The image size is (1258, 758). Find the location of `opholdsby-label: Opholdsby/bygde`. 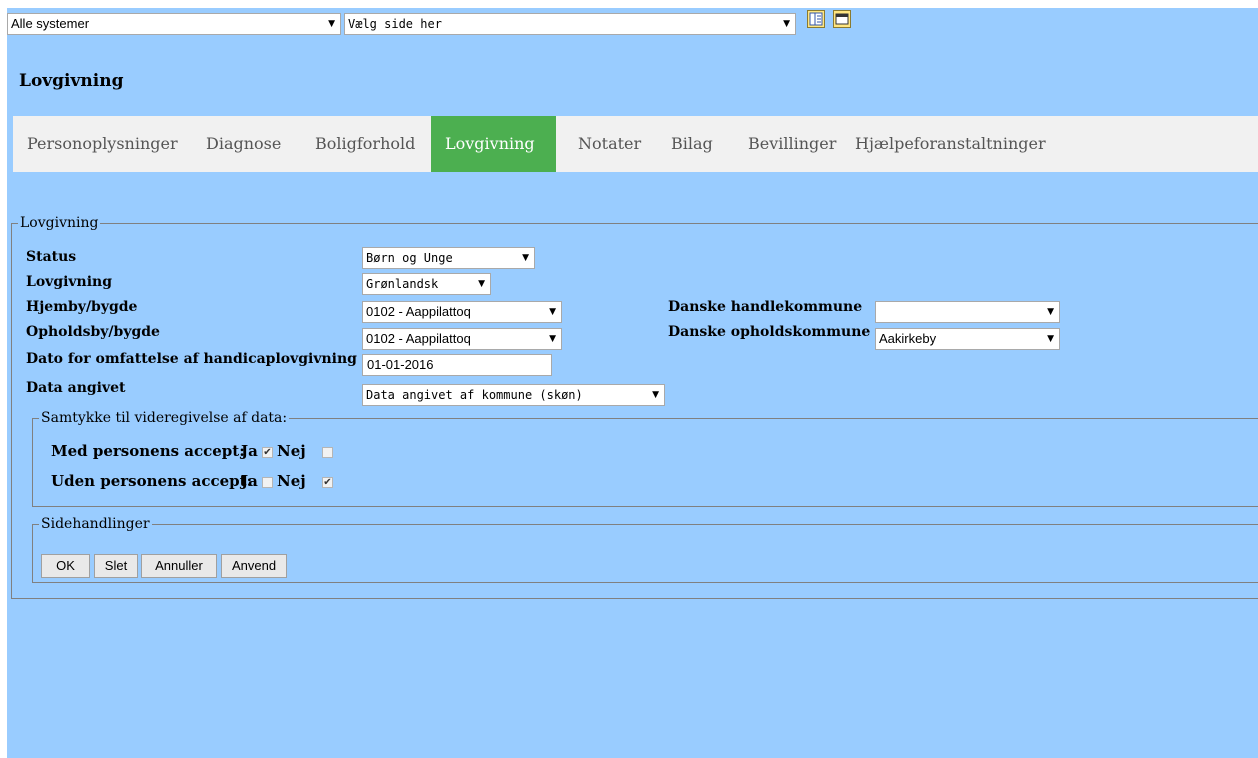

opholdsby-label: Opholdsby/bygde is located at coordinates (93, 332).